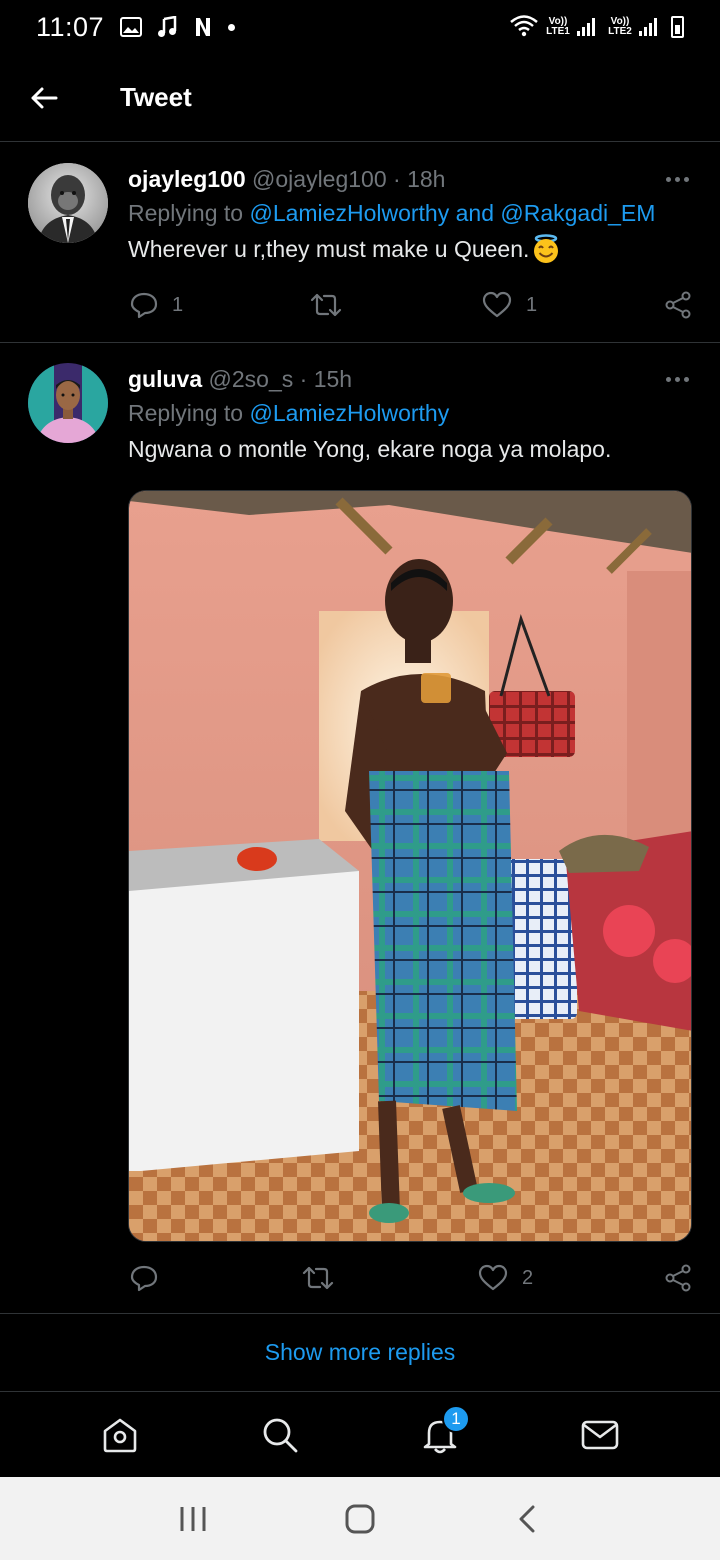  Describe the element at coordinates (577, 213) in the screenshot. I see `mention-link: @Rakgadi_EM` at that location.